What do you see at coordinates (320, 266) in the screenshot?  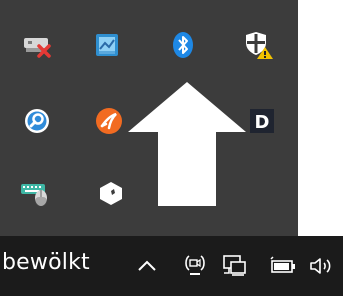 I see `volume-icon` at bounding box center [320, 266].